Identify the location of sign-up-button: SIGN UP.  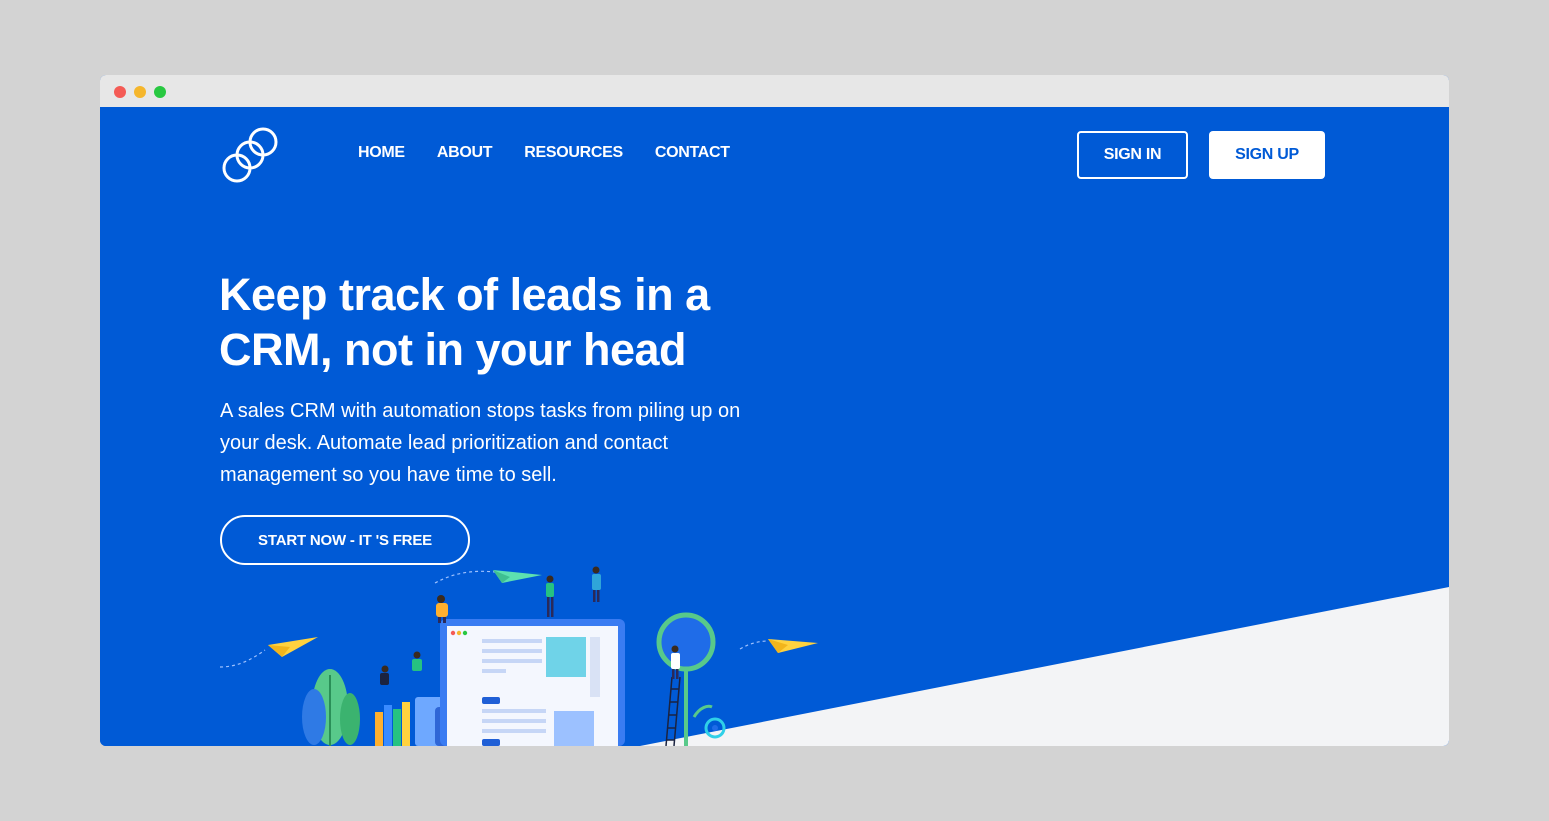
(1267, 155).